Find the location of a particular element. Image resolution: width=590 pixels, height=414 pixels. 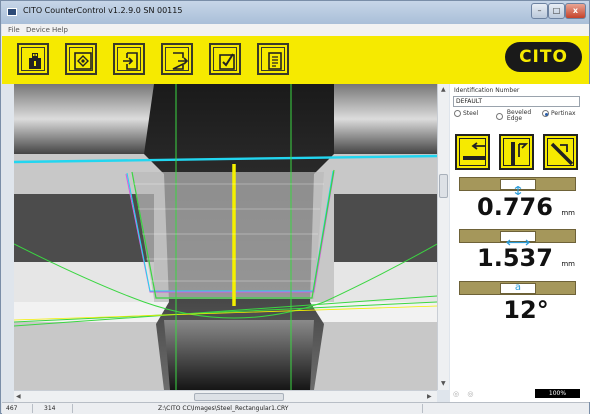

angle-bar: a is located at coordinates (517, 288).